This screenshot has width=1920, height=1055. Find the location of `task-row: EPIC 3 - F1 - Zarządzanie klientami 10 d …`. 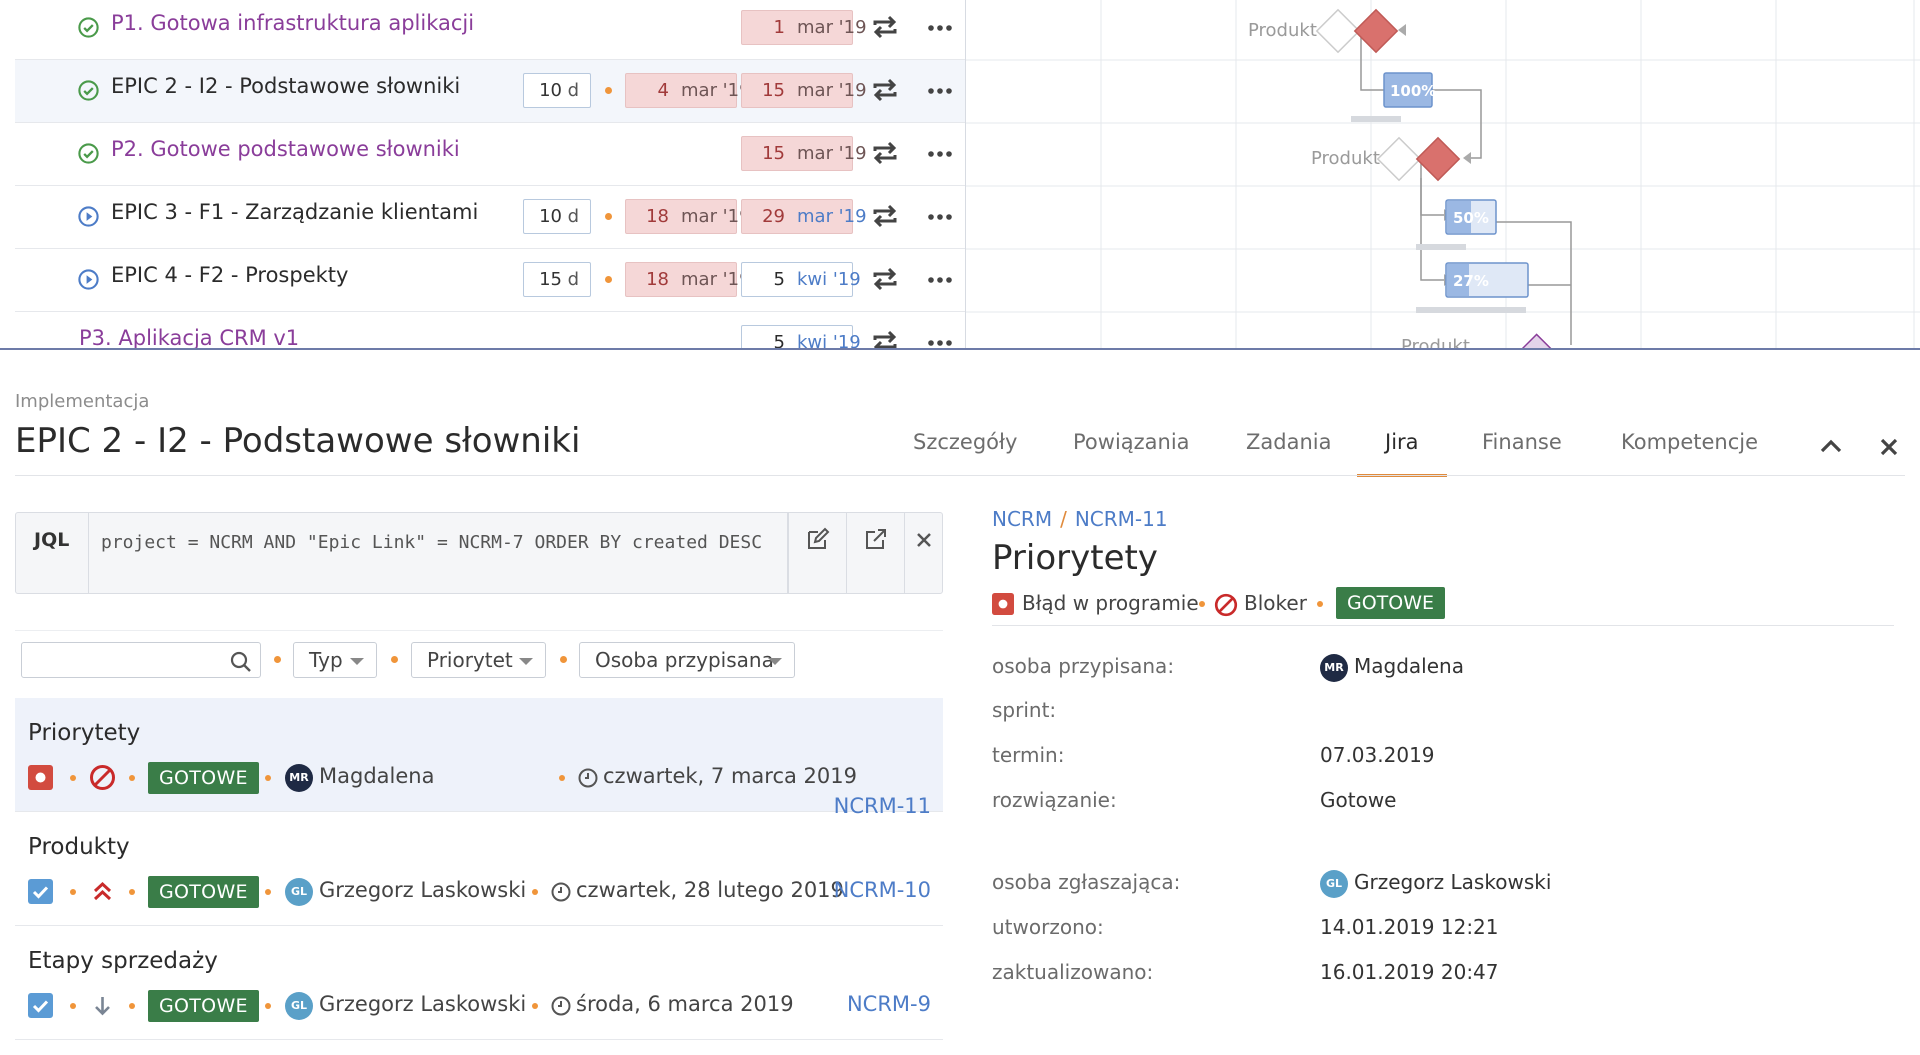

task-row: EPIC 3 - F1 - Zarządzanie klientami 10 d … is located at coordinates (490, 217).